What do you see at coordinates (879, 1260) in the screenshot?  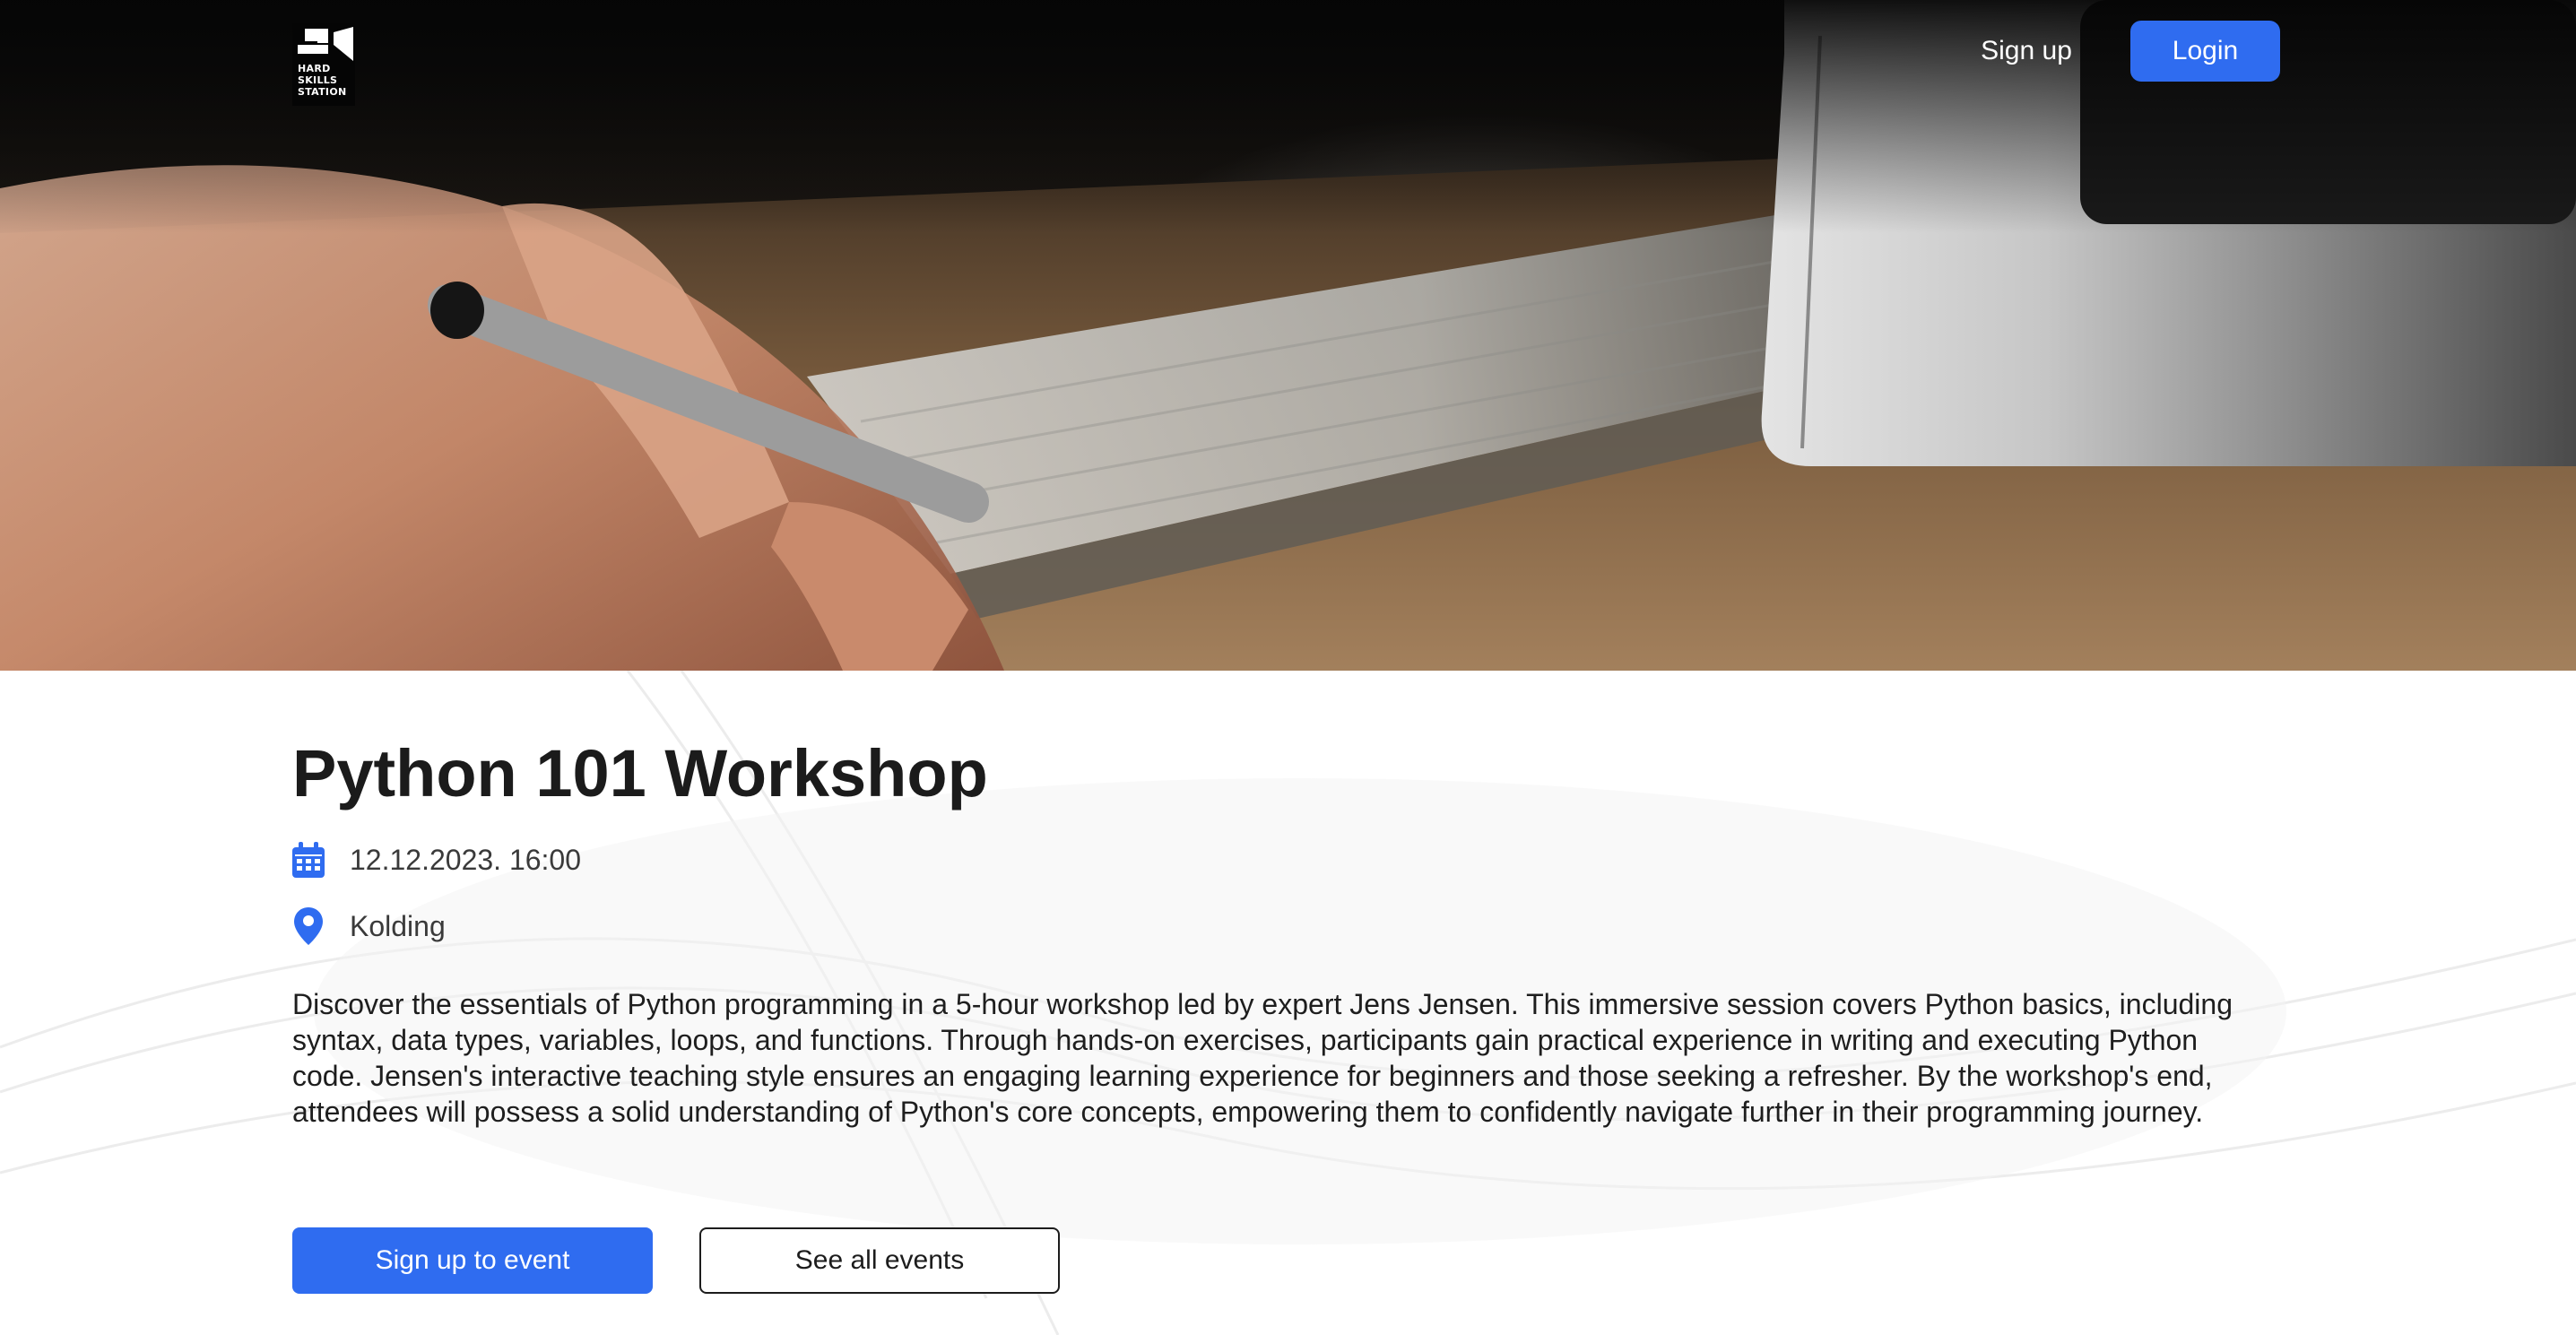 I see `see-all-events-button: See all events` at bounding box center [879, 1260].